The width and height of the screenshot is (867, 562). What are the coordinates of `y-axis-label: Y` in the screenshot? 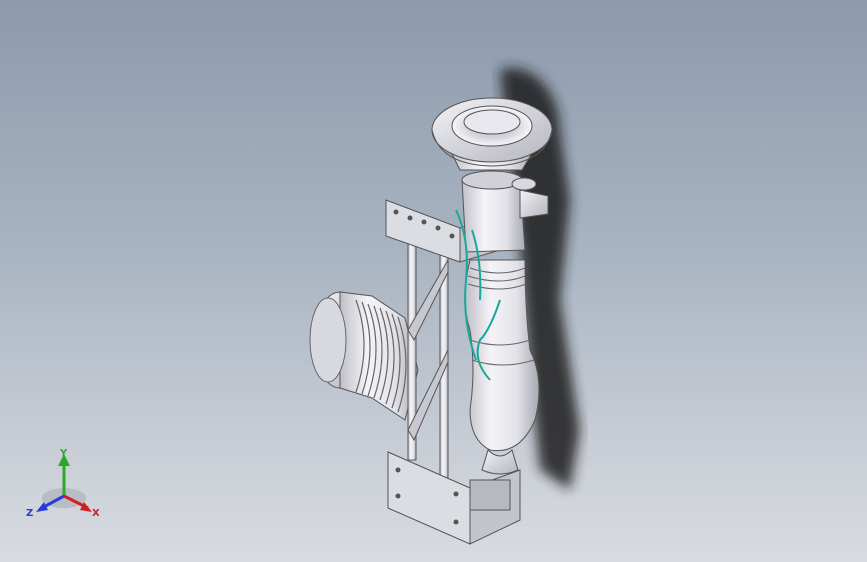 It's located at (63, 453).